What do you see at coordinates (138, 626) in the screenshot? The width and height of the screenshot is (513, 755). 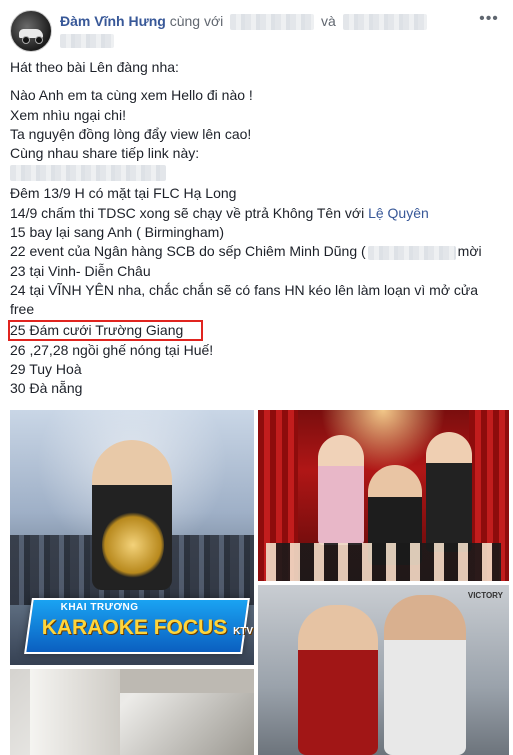 I see `karaoke-banner: KHAI TRƯƠNG KARAOKE FOCUS KTV` at bounding box center [138, 626].